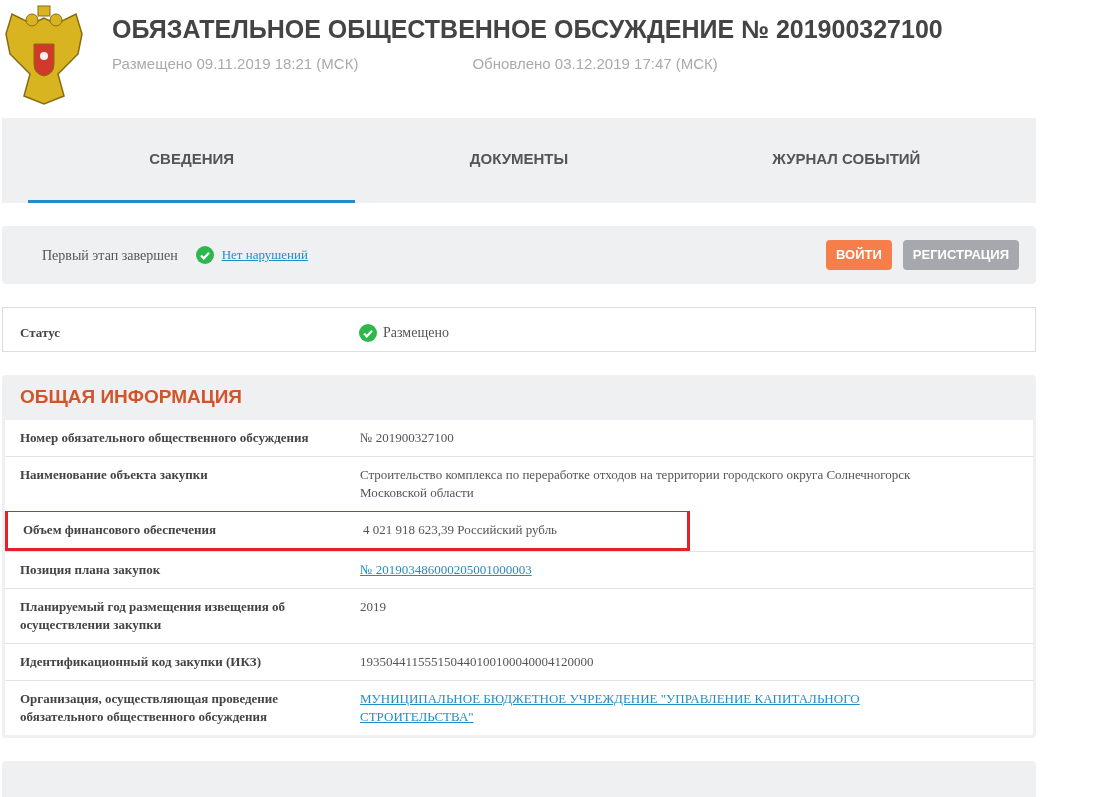 This screenshot has width=1109, height=797. What do you see at coordinates (595, 64) in the screenshot?
I see `updated-date: Обновлено 03.12.2019 17:47 (МСК)` at bounding box center [595, 64].